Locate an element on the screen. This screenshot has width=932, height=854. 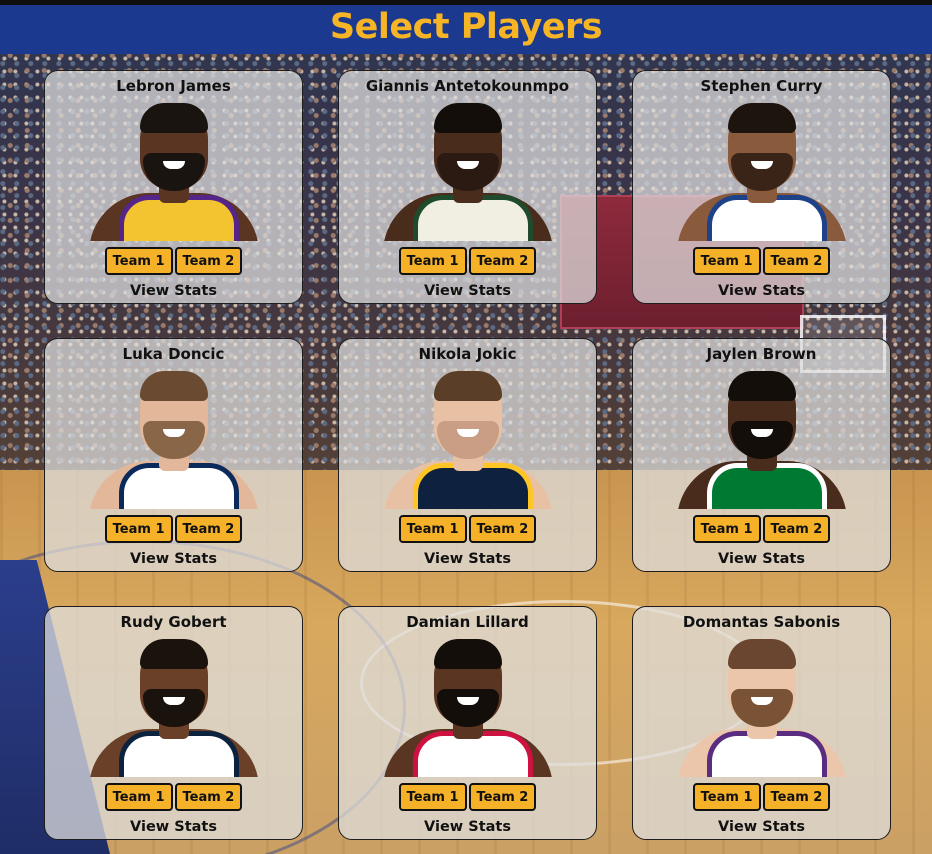
player-card: Jaylen Brown Team 1 Team 2 View Stats is located at coordinates (761, 455).